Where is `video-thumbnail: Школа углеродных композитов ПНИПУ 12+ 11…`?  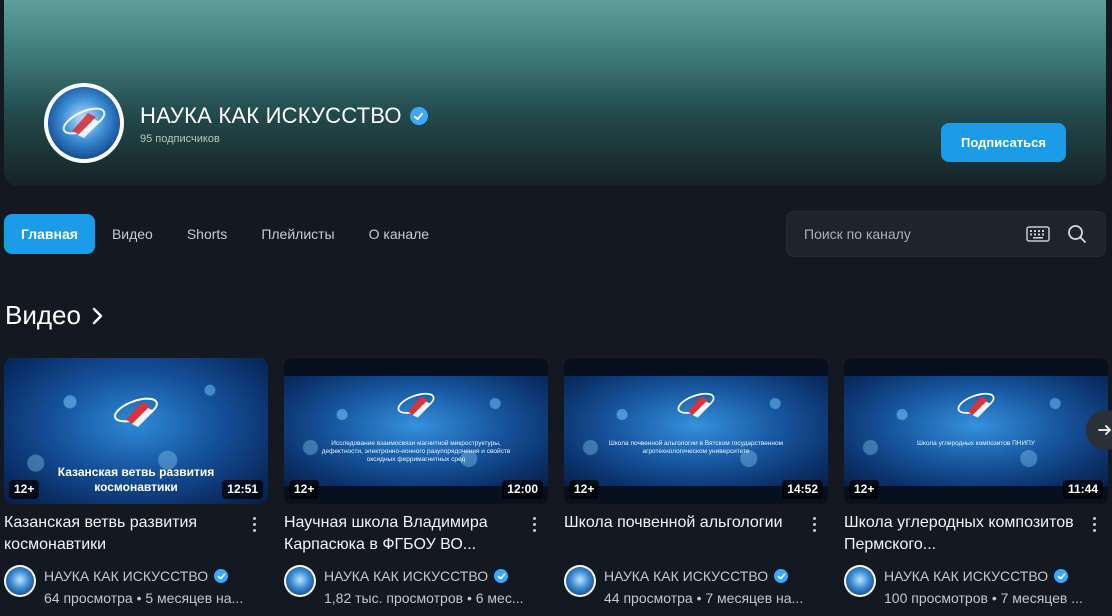
video-thumbnail: Школа углеродных композитов ПНИПУ 12+ 11… is located at coordinates (976, 431).